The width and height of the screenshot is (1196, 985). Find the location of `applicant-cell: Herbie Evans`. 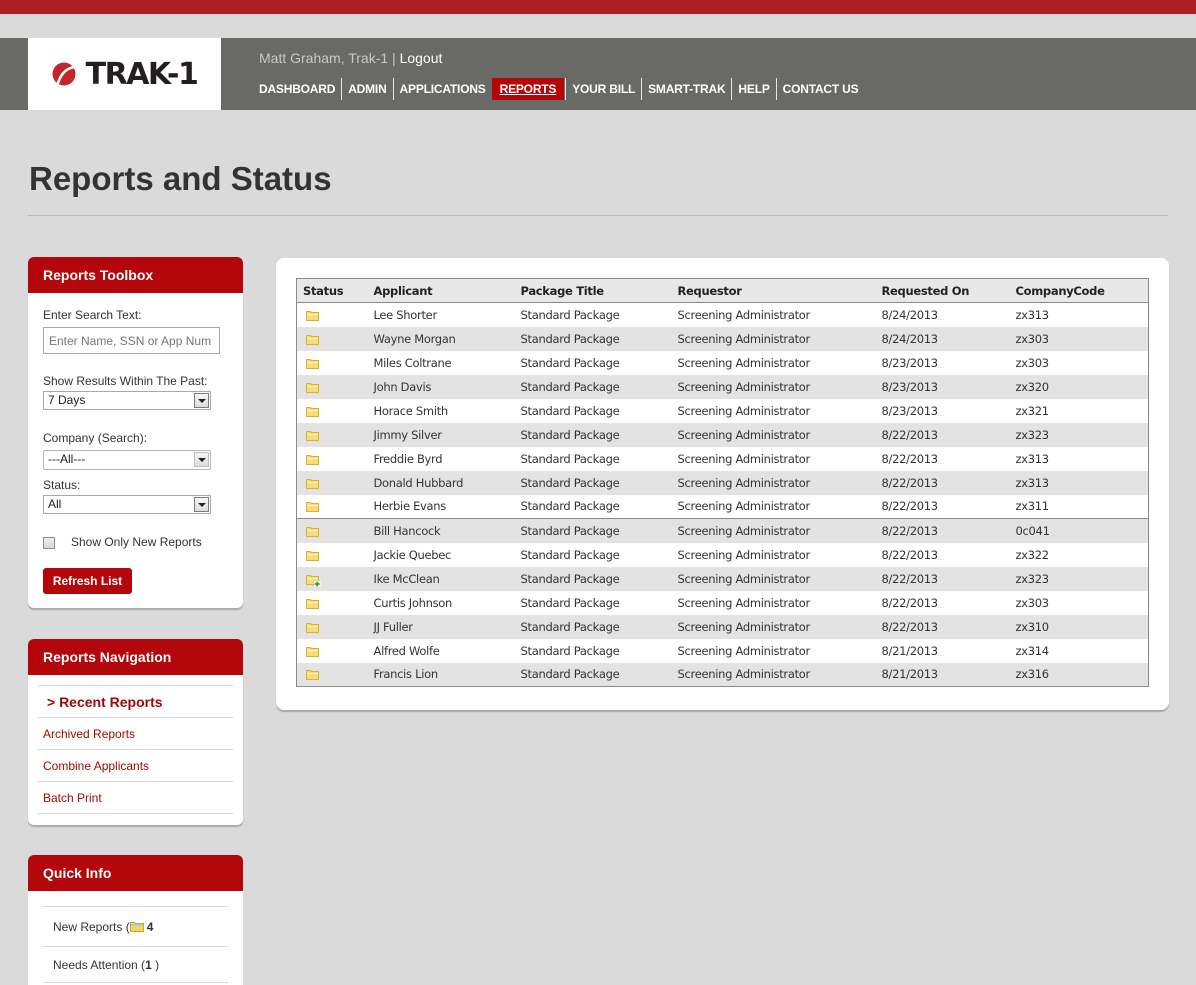

applicant-cell: Herbie Evans is located at coordinates (441, 507).